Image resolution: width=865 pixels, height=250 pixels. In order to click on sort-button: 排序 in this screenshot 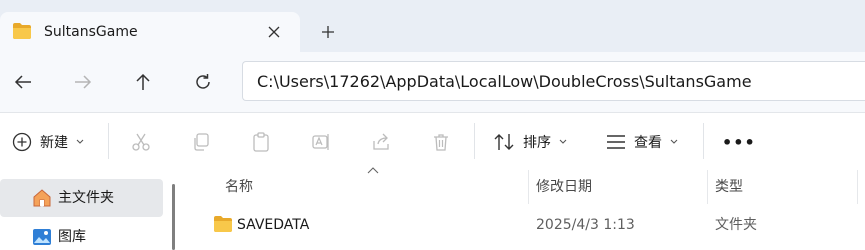, I will do `click(530, 142)`.